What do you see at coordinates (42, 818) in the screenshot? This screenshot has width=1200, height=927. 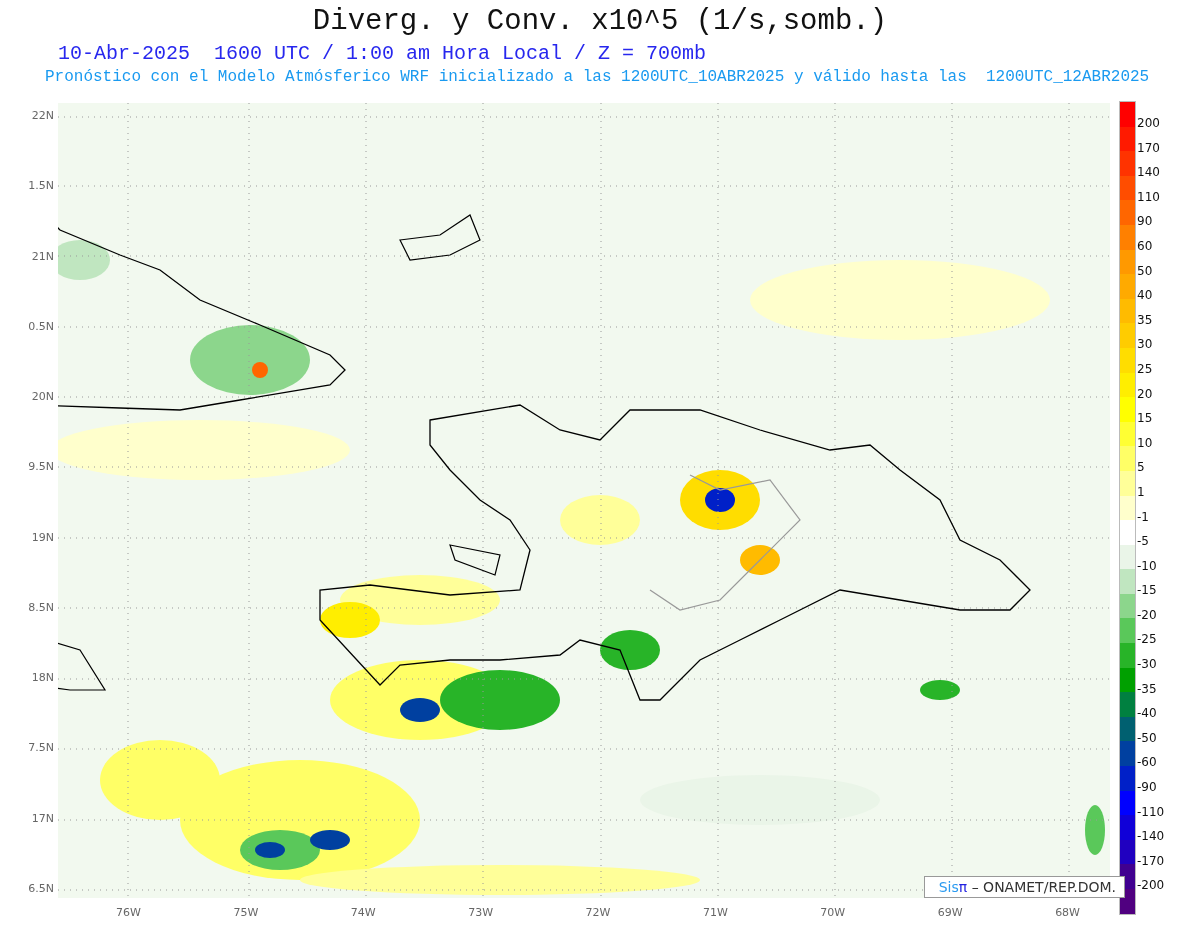 I see `latitude-label: 17N` at bounding box center [42, 818].